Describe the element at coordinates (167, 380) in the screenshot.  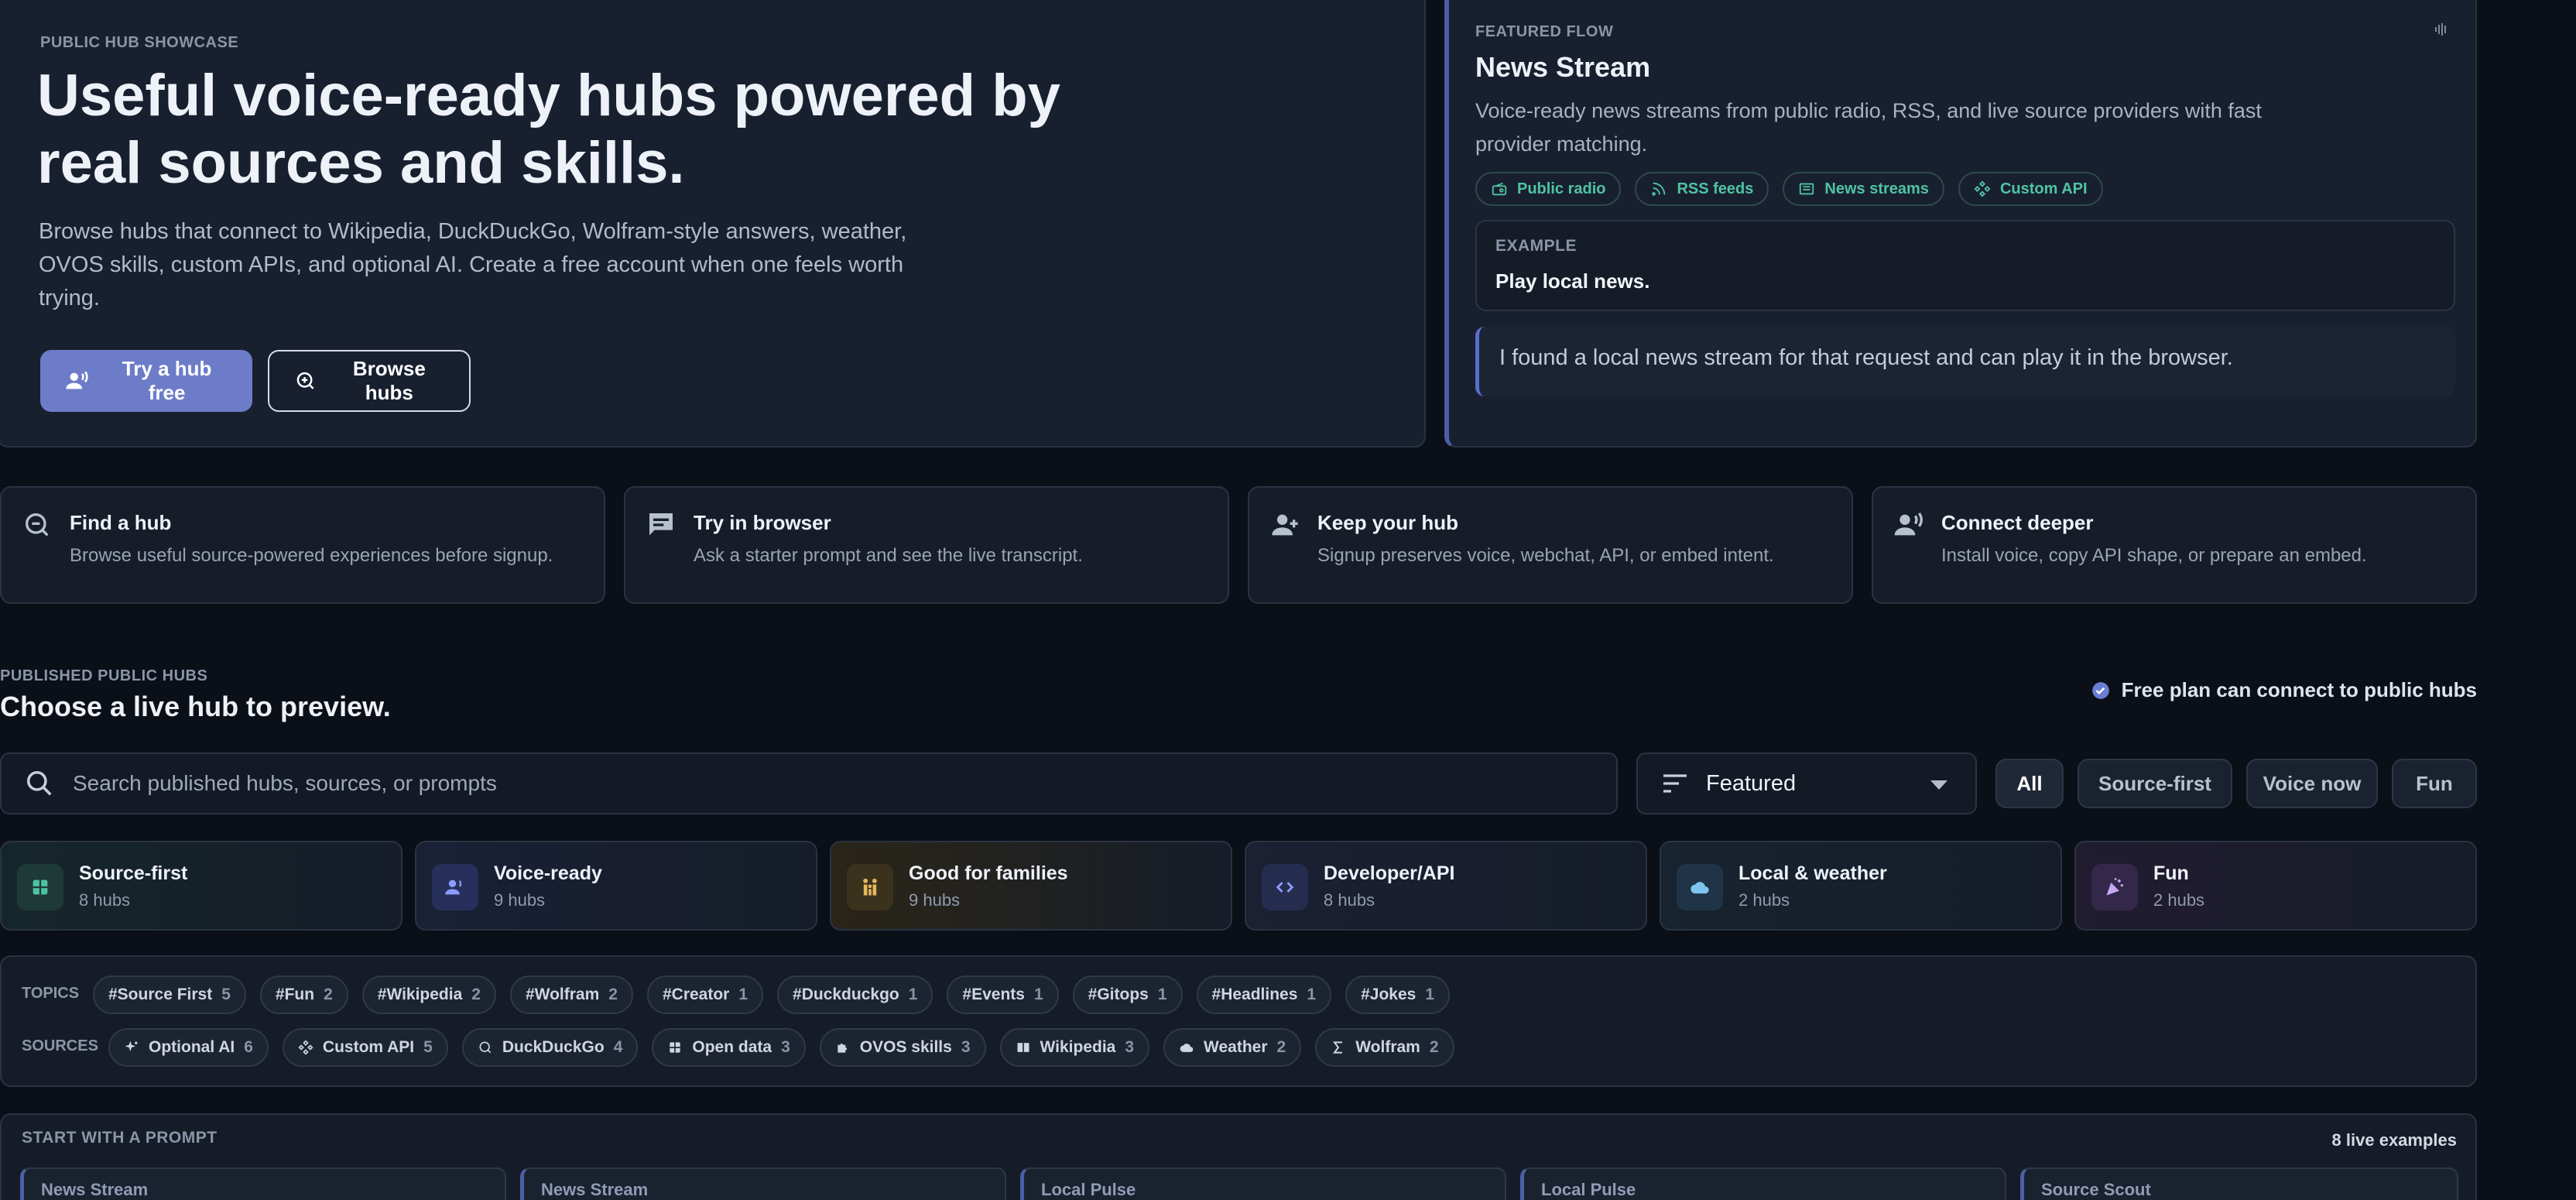
I see `try-hub-label: Try a hub free` at that location.